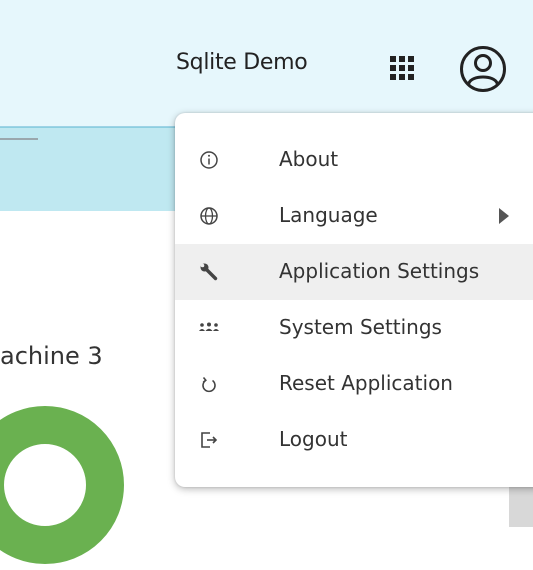 The height and width of the screenshot is (570, 533). What do you see at coordinates (62, 485) in the screenshot?
I see `donut-chart` at bounding box center [62, 485].